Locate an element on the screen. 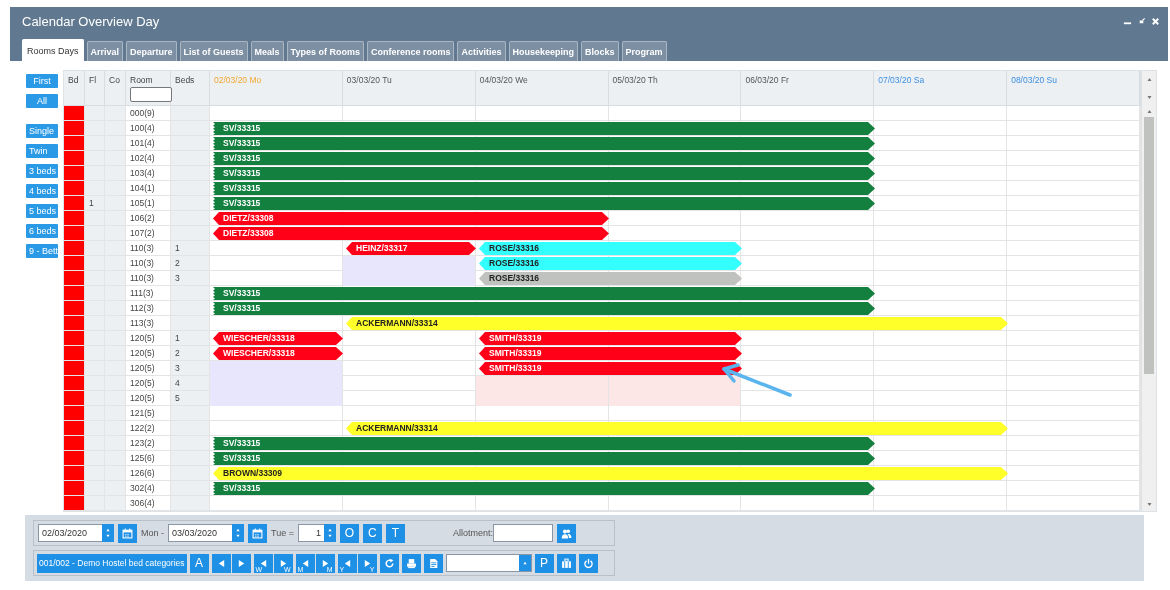  refresh-button is located at coordinates (389, 563).